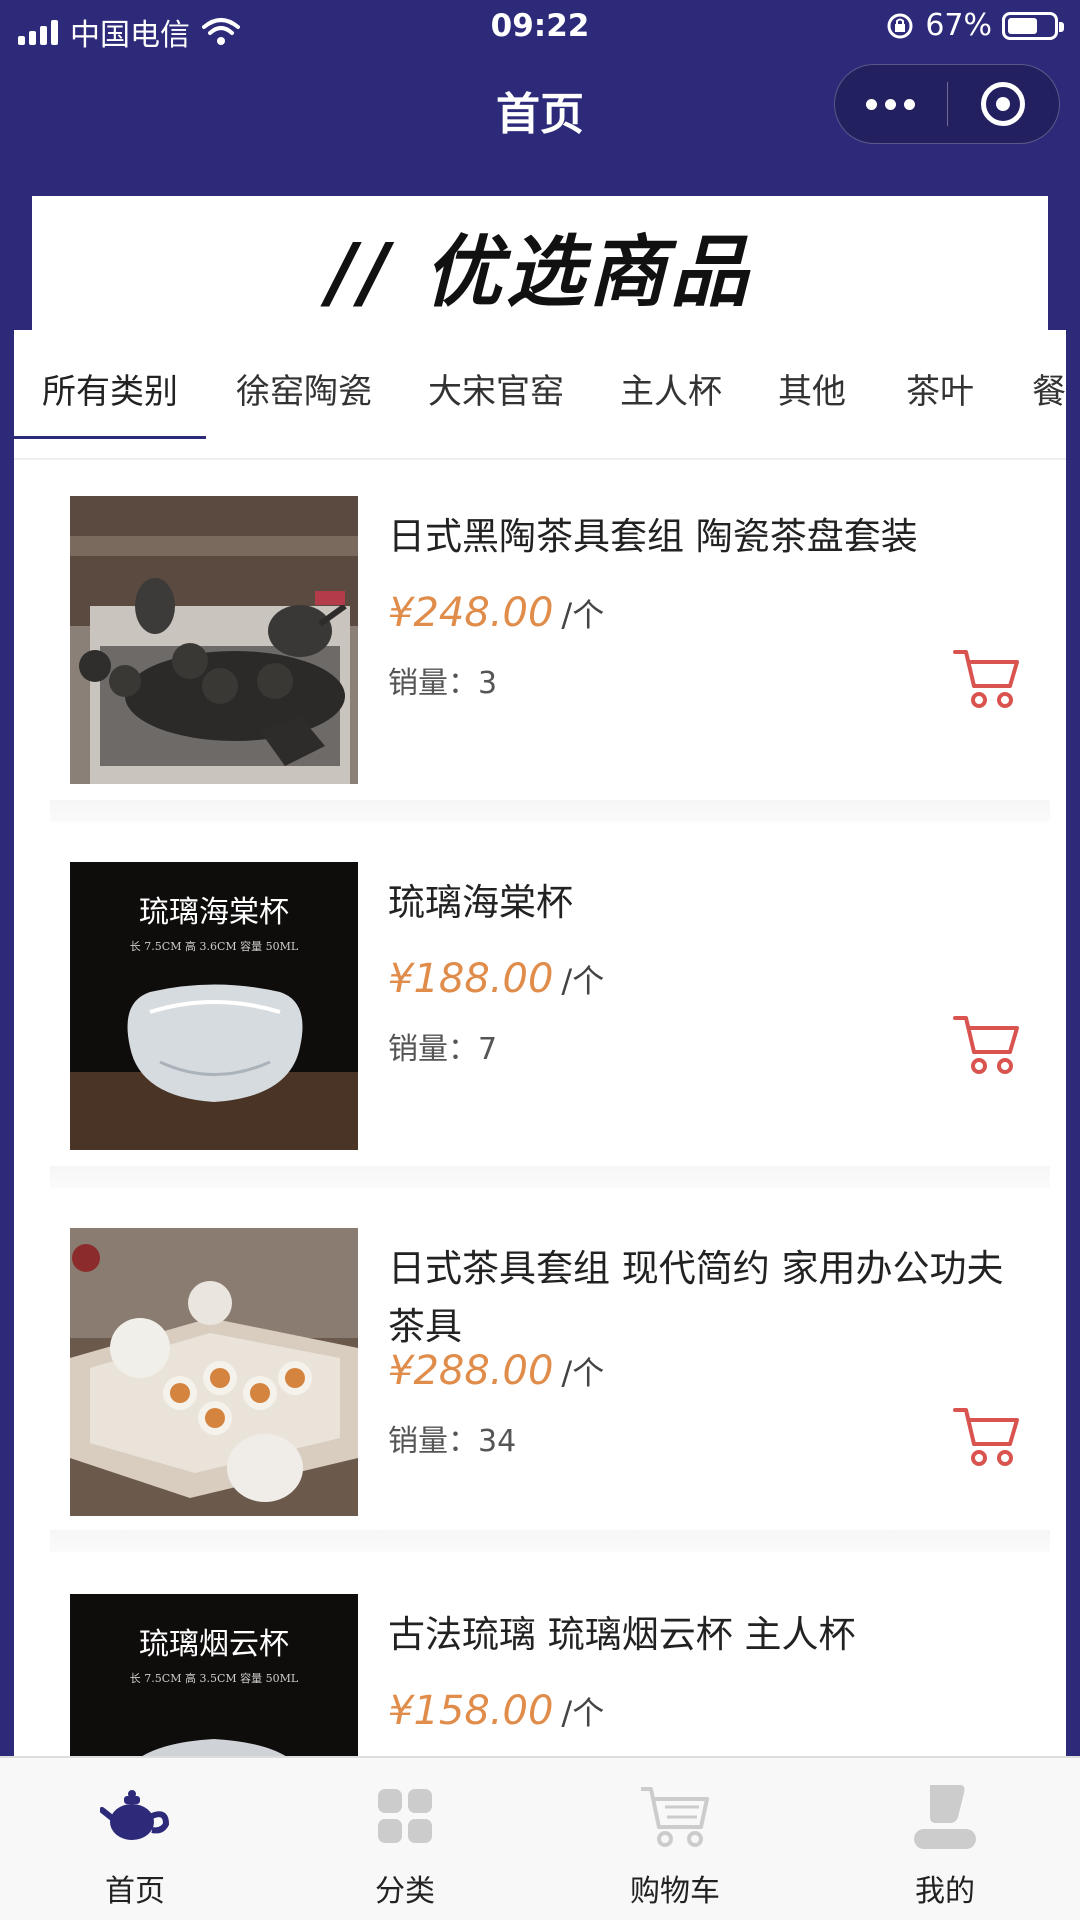 The height and width of the screenshot is (1920, 1080). I want to click on tab-label: 分类, so click(405, 1891).